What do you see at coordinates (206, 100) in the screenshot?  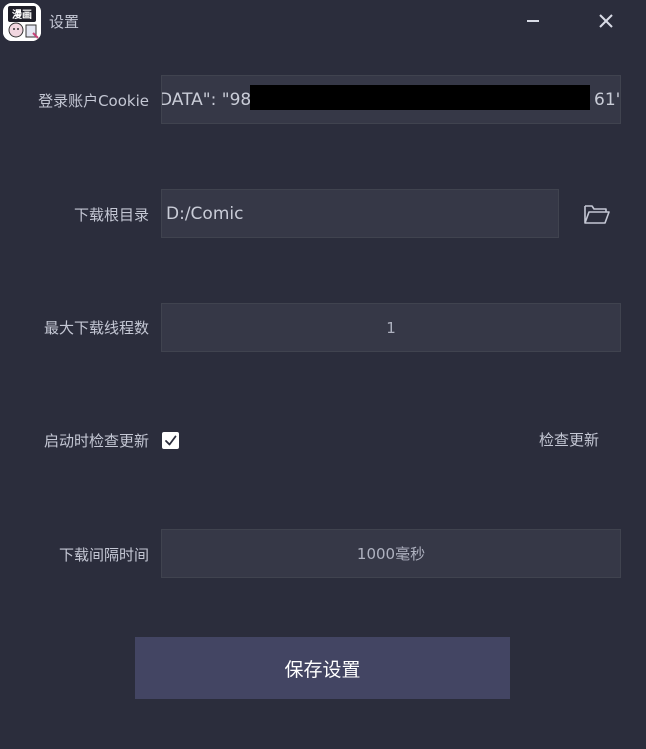 I see `cookie-value: DATA": "98` at bounding box center [206, 100].